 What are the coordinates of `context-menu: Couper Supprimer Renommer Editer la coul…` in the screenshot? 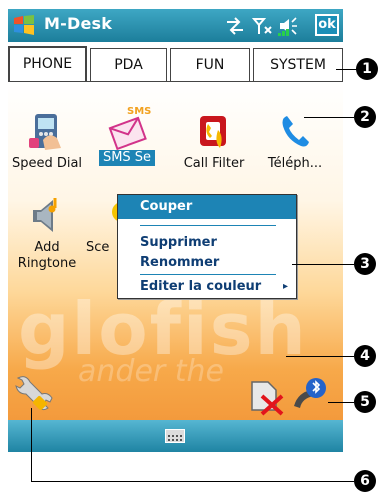 It's located at (207, 246).